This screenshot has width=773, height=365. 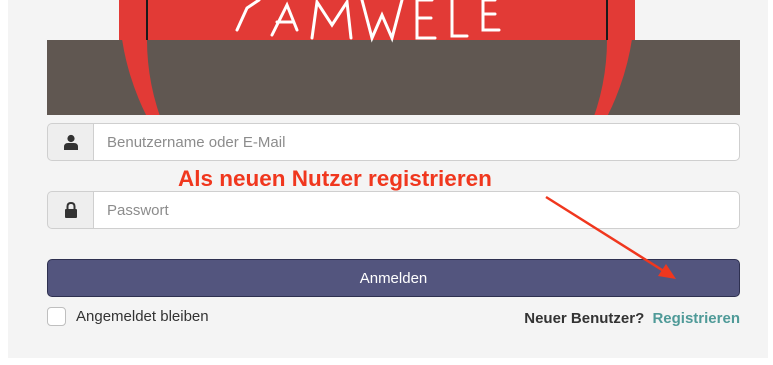 What do you see at coordinates (416, 210) in the screenshot?
I see `password-input` at bounding box center [416, 210].